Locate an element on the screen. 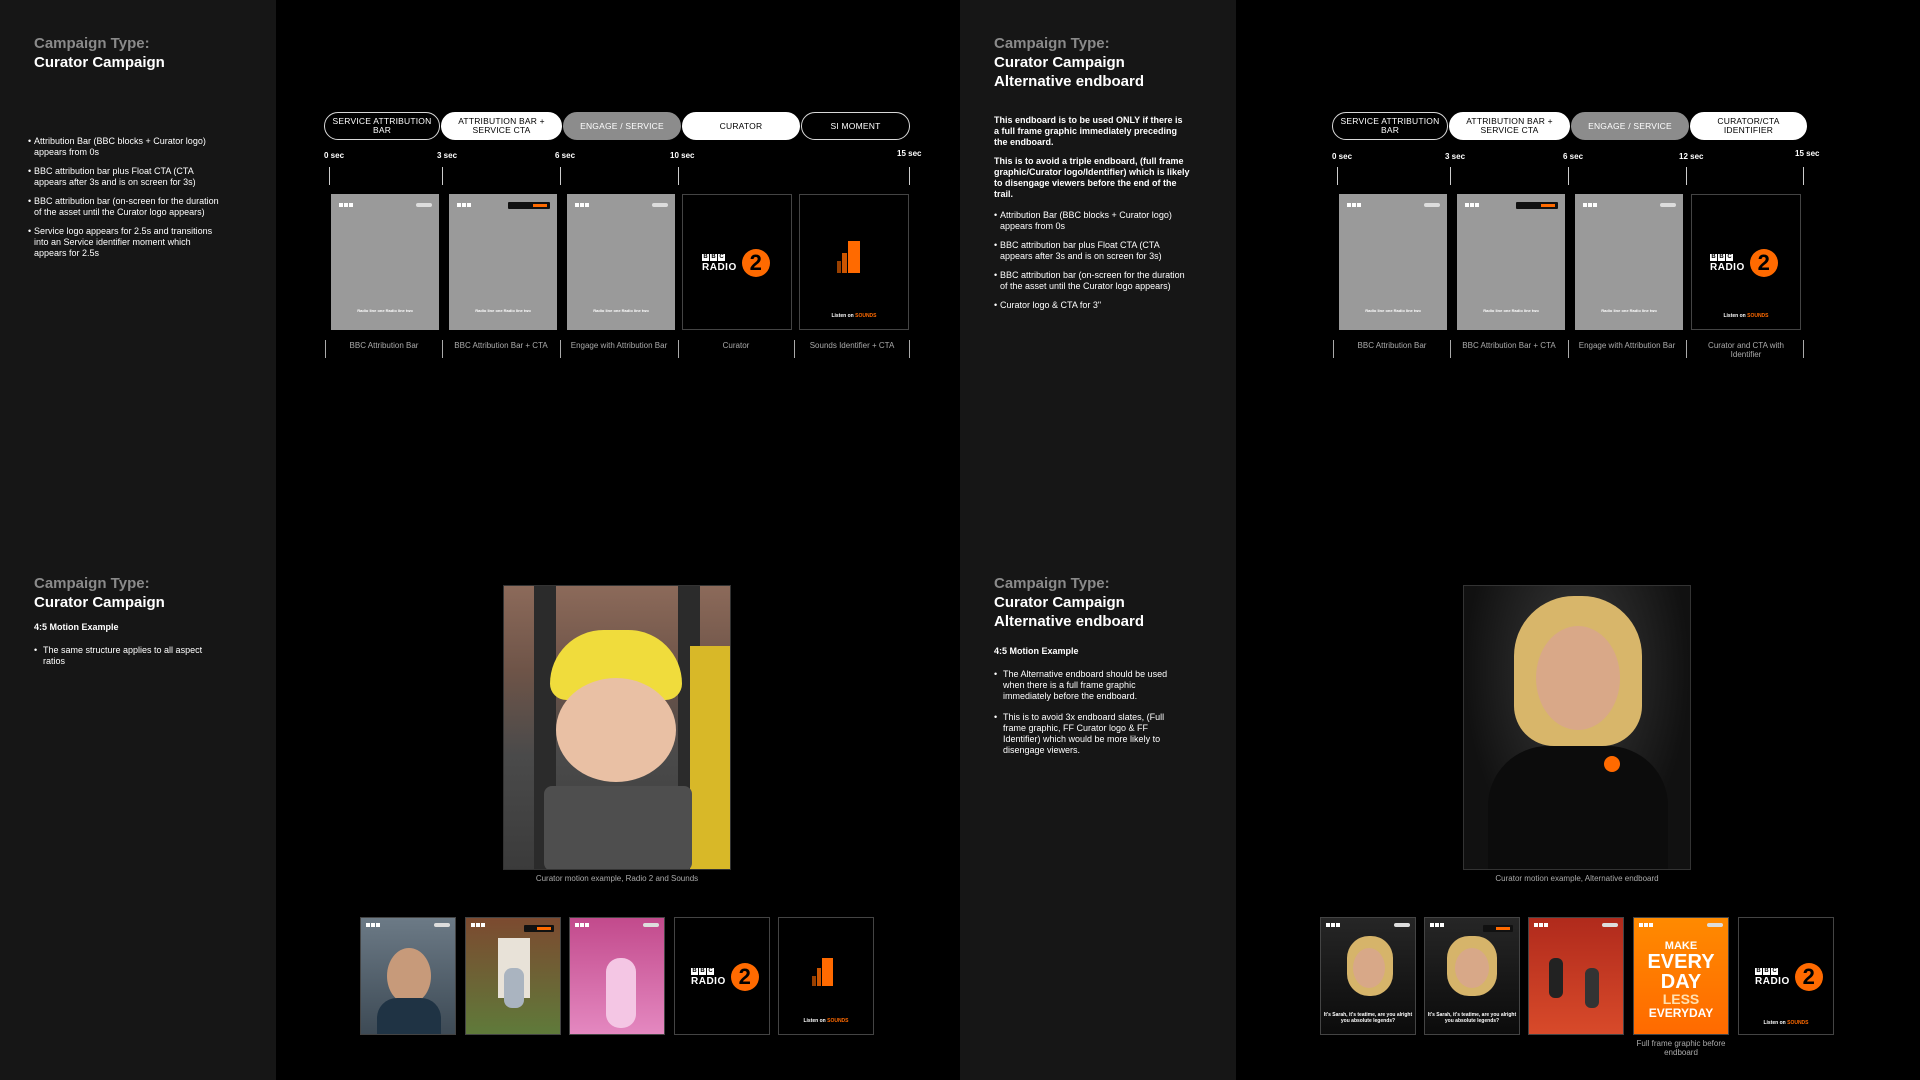  frame-curator-cta: B B C RADIO 2 Listen on SOUNDS is located at coordinates (1746, 262).